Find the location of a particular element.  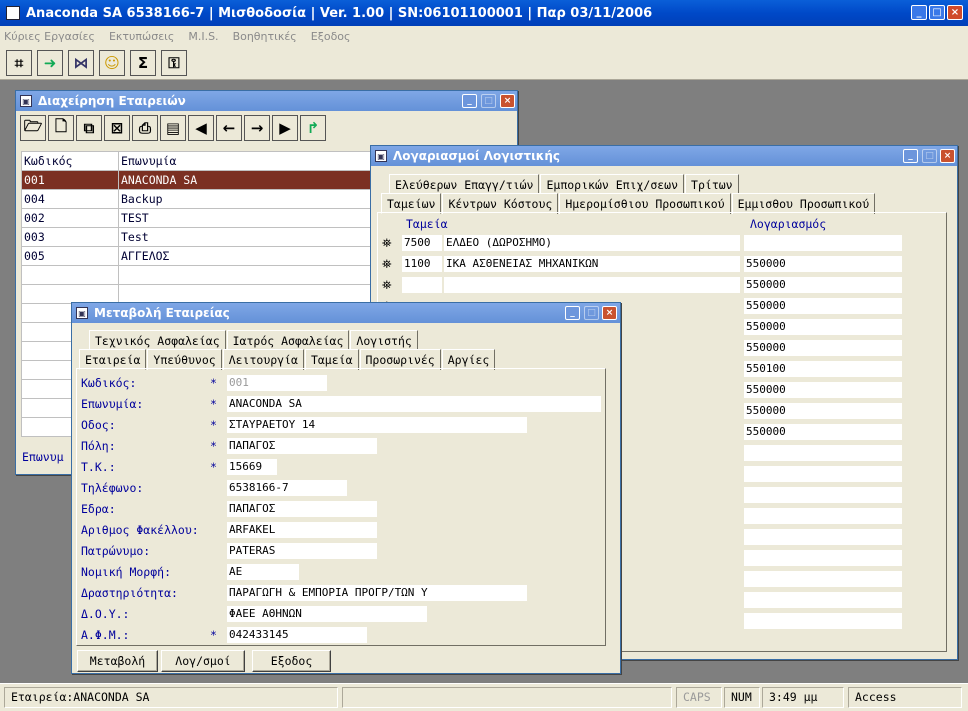

accounts-button: Λογ/σμοί is located at coordinates (203, 661).